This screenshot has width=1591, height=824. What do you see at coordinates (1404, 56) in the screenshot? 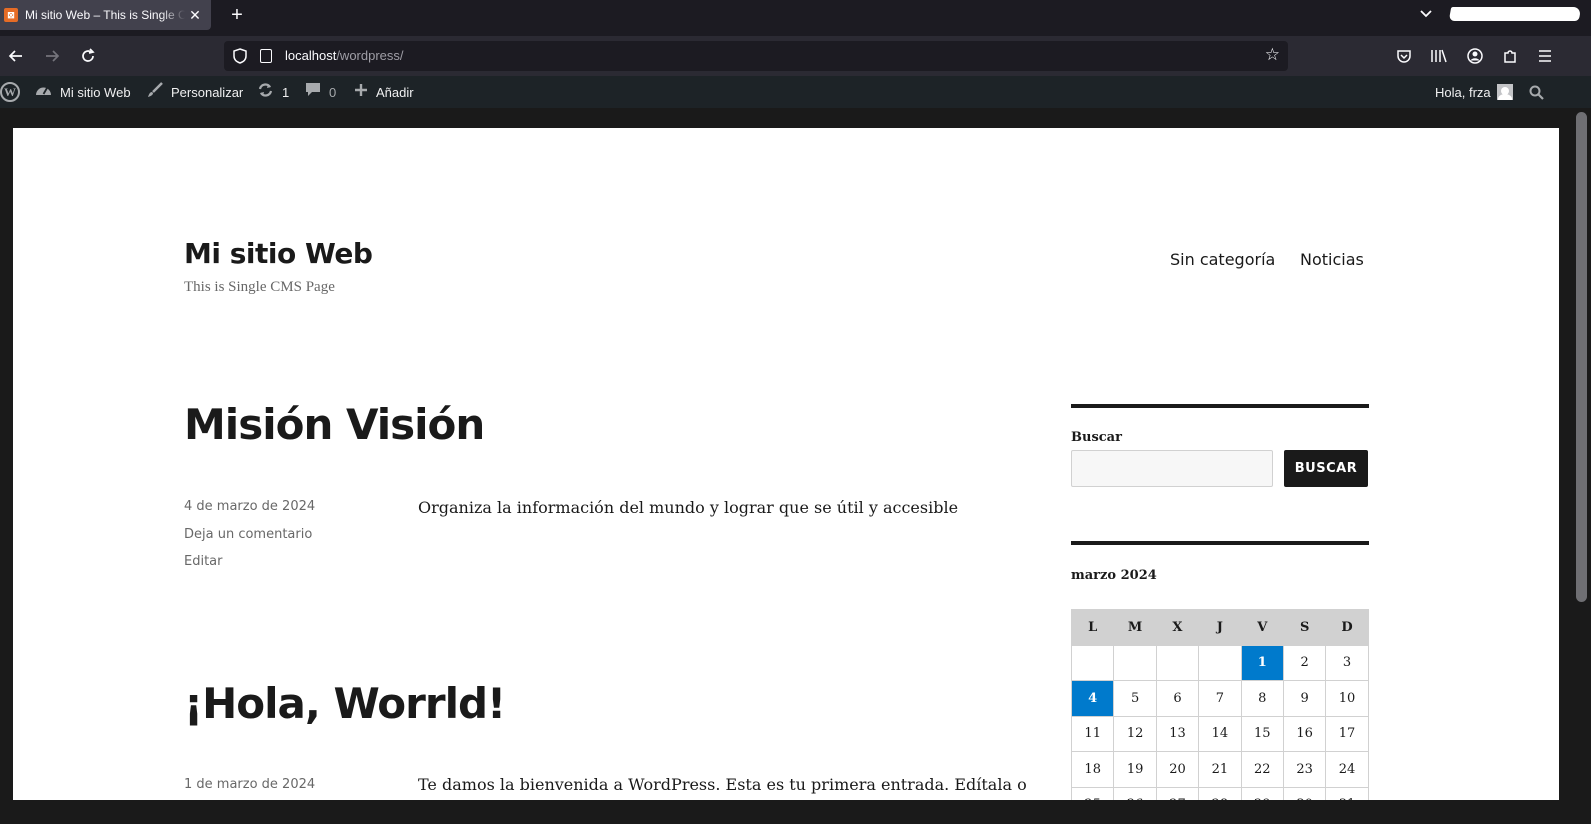
I see `pocket-icon` at bounding box center [1404, 56].